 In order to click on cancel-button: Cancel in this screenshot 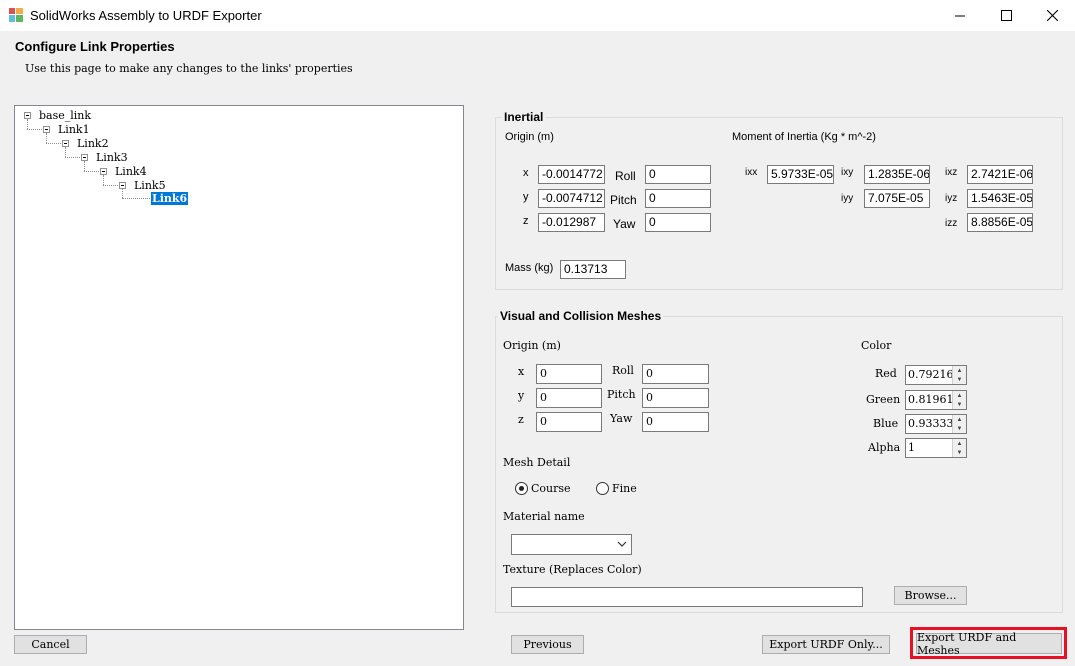, I will do `click(50, 644)`.